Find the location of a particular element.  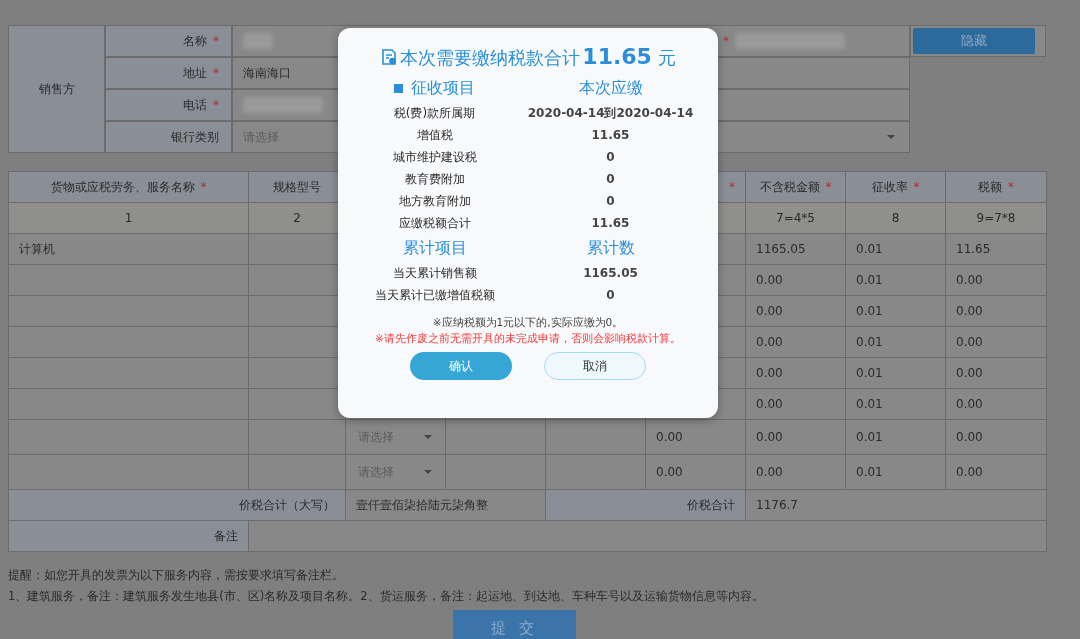

column-header: 税额 * is located at coordinates (996, 187).